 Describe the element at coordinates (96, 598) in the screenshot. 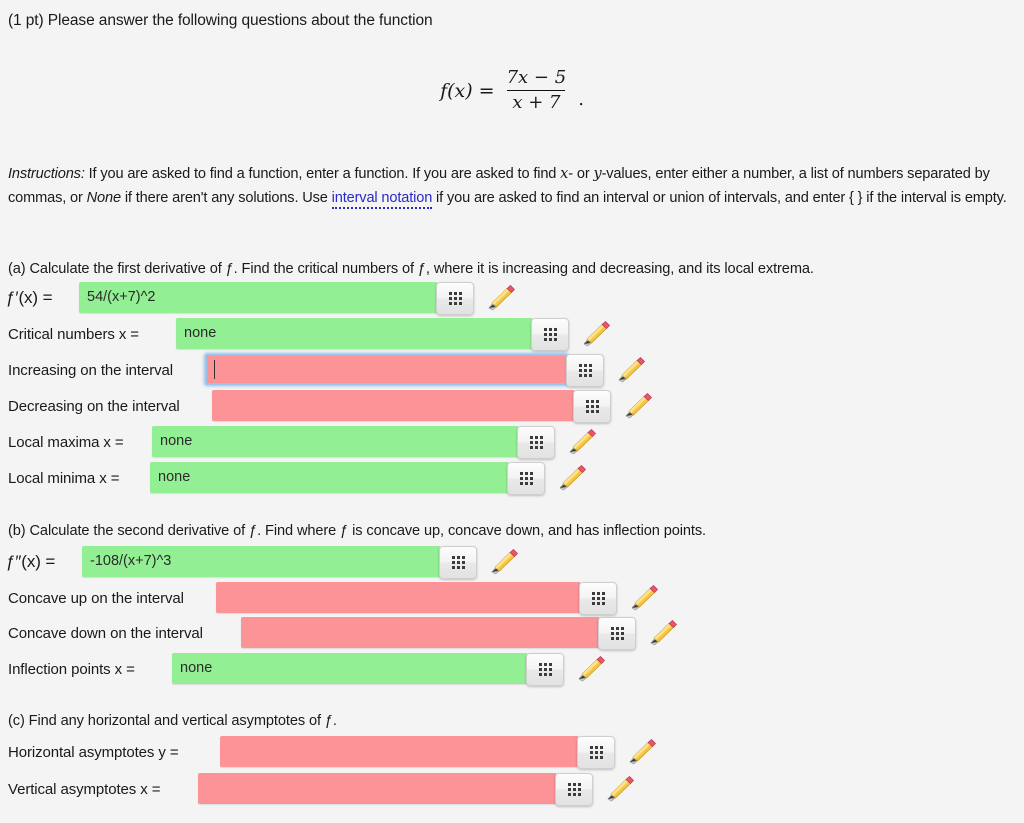

I see `label-concave-up: Concave up on the interval` at that location.